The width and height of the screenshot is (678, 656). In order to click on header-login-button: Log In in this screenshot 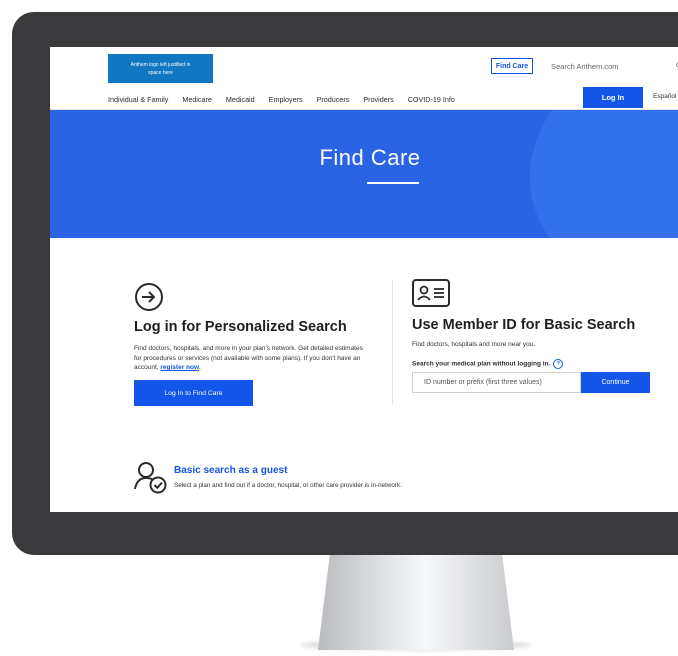, I will do `click(613, 97)`.